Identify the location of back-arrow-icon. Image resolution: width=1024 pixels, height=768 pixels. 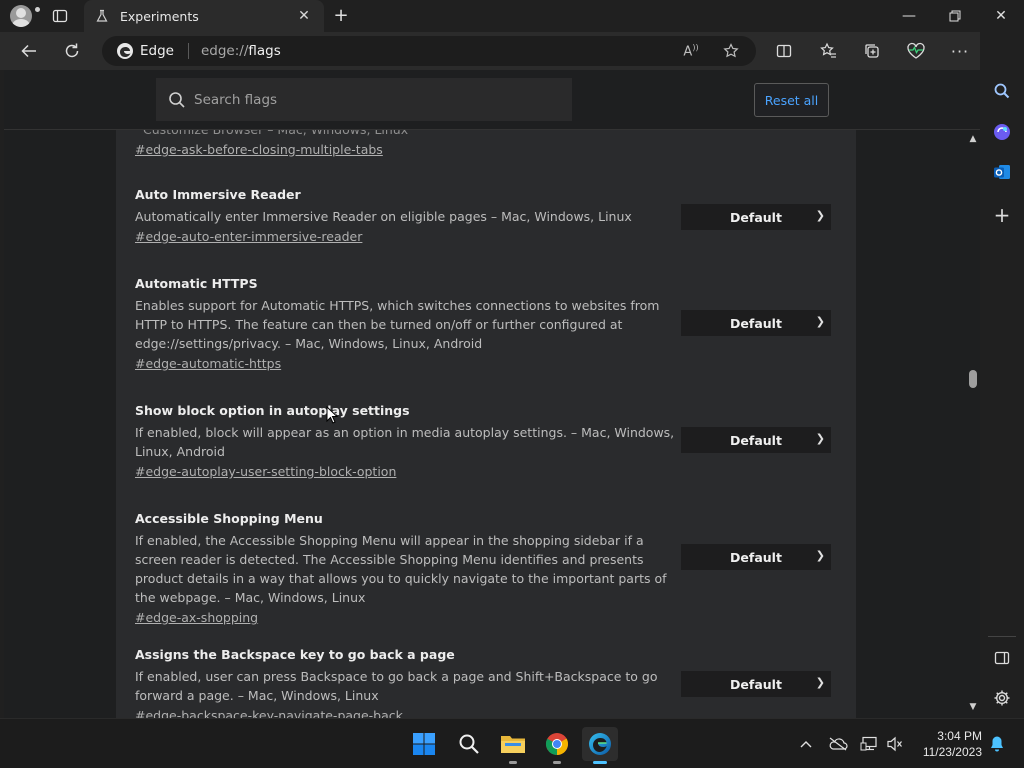
(28, 51).